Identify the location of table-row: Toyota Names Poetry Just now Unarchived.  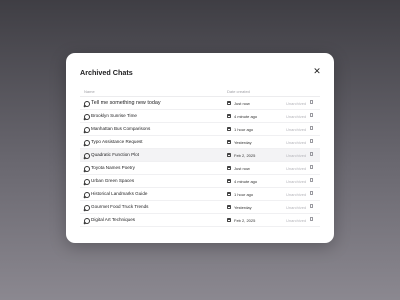
(200, 168).